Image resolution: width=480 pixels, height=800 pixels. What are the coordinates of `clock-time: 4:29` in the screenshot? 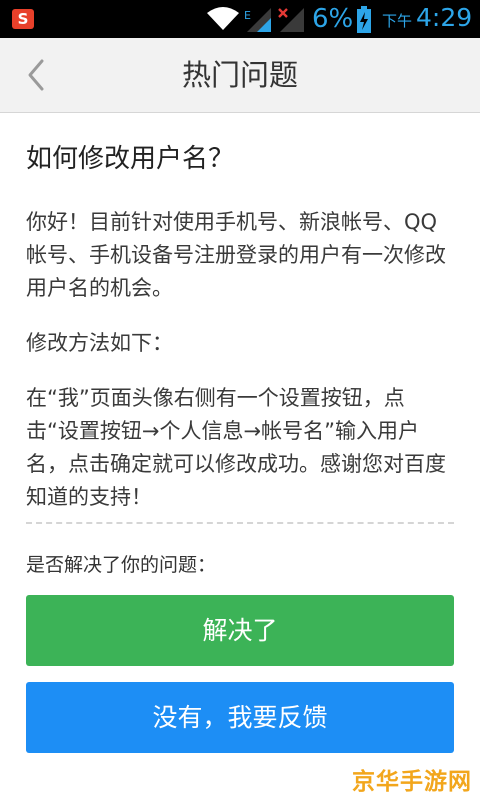 It's located at (444, 17).